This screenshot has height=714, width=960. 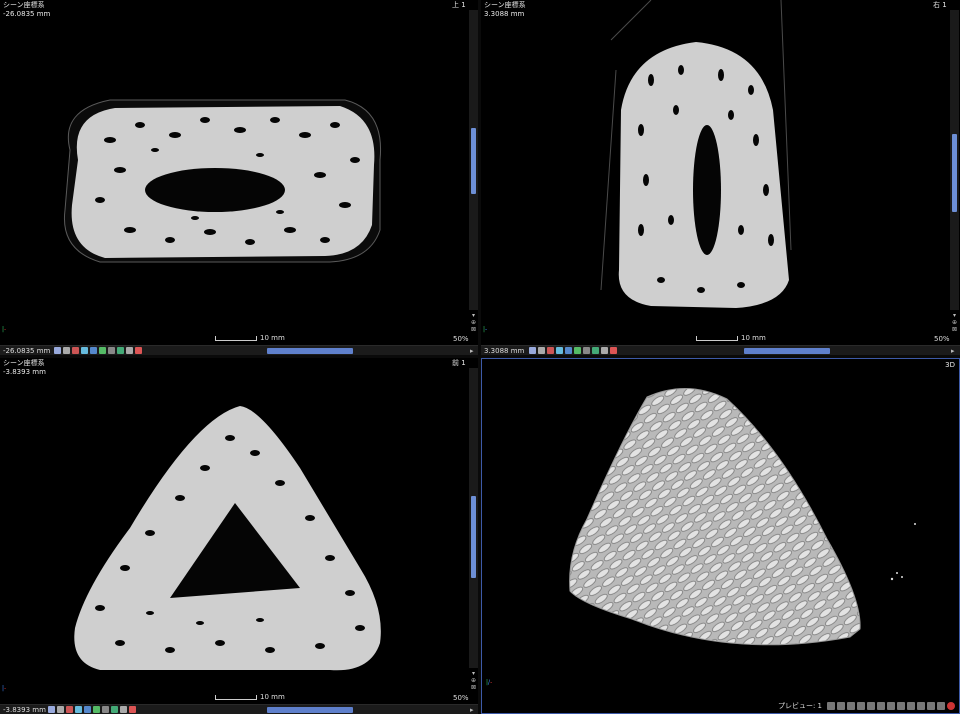 I want to click on cube-back-icon, so click(x=911, y=706).